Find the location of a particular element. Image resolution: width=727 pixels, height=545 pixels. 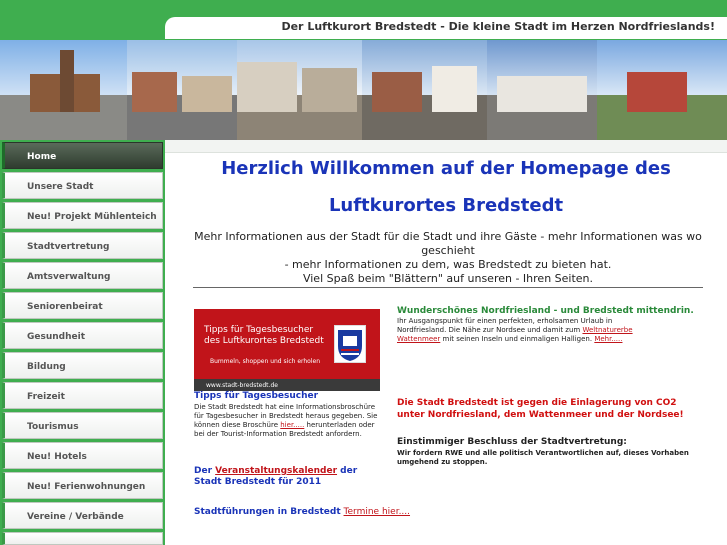

page-heading-line1: Herzlich Willkommen auf der Homepage des is located at coordinates (446, 168).